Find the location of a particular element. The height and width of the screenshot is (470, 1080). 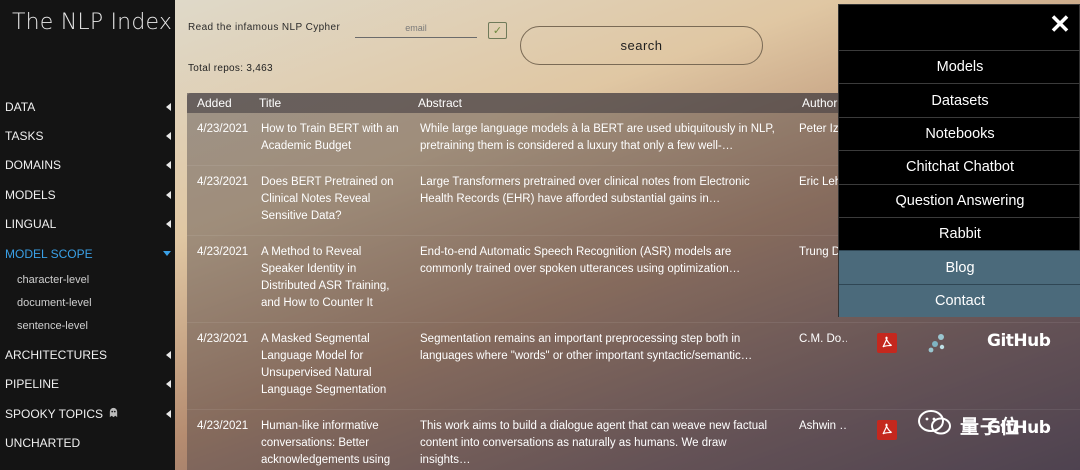

menu-item-datasets: Datasets is located at coordinates (959, 99).